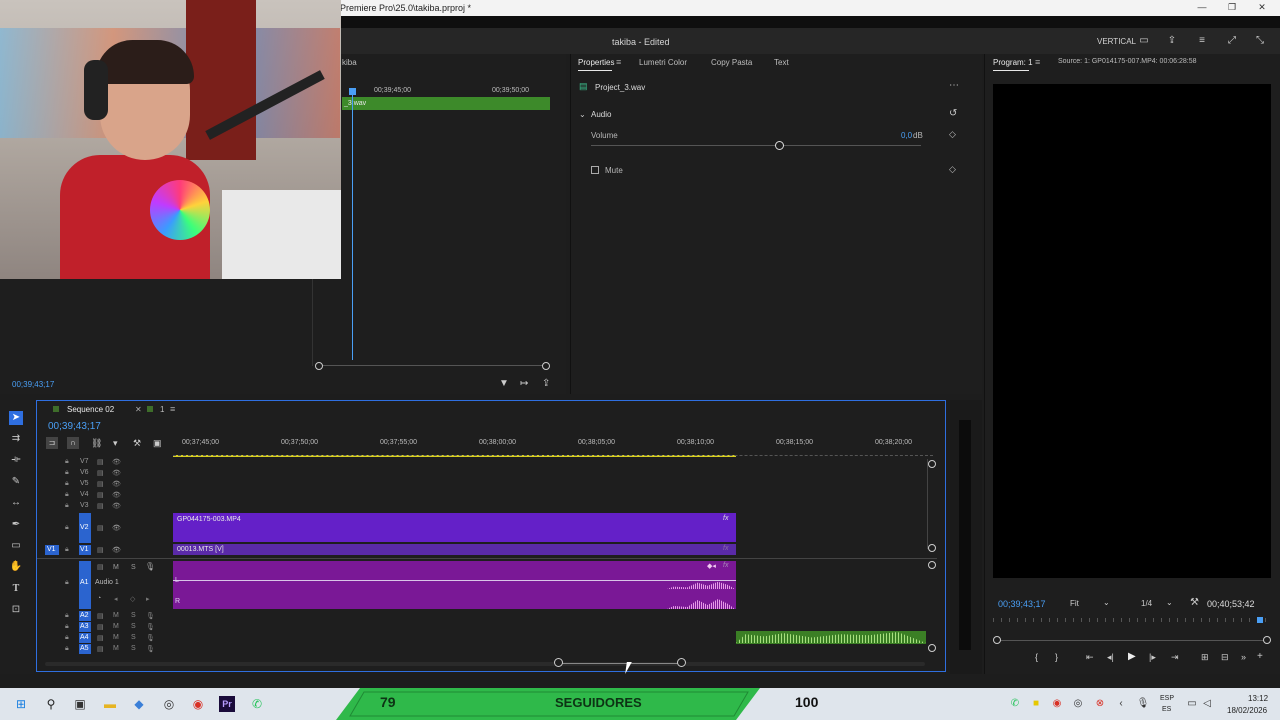 The width and height of the screenshot is (1280, 720). What do you see at coordinates (90, 409) in the screenshot?
I see `sequence-tab: Sequence 02` at bounding box center [90, 409].